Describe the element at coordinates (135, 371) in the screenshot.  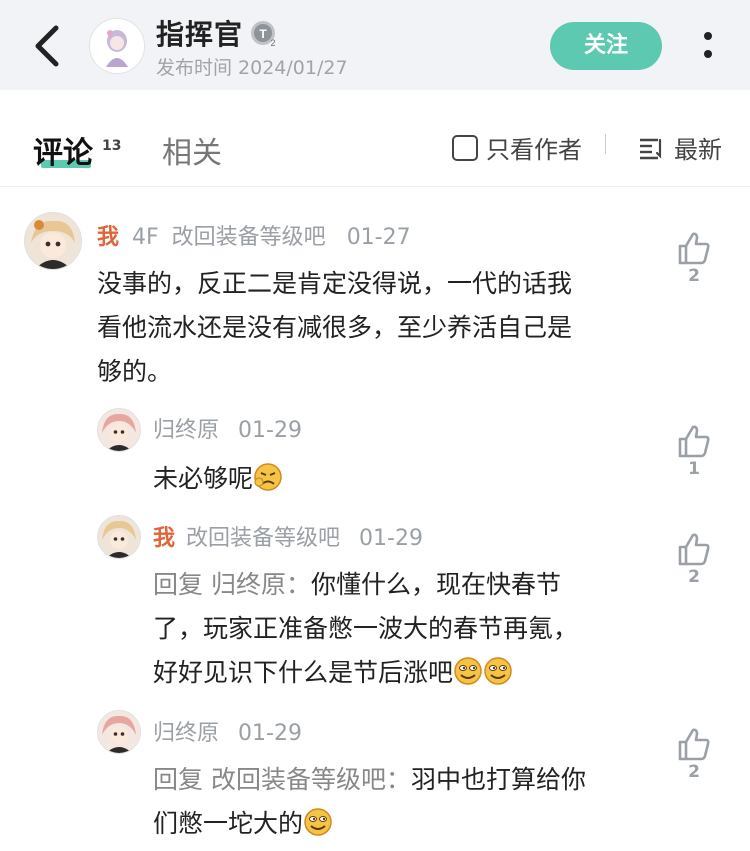
I see `comment-line: 够的。` at that location.